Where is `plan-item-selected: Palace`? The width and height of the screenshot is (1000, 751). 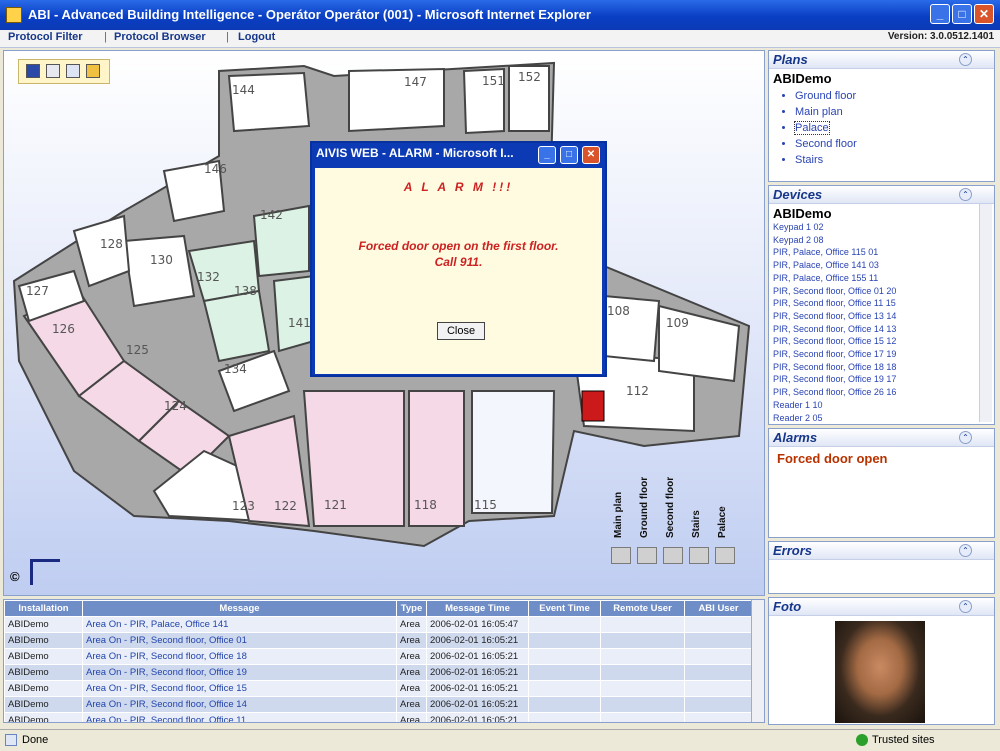
plan-item-selected: Palace is located at coordinates (894, 128).